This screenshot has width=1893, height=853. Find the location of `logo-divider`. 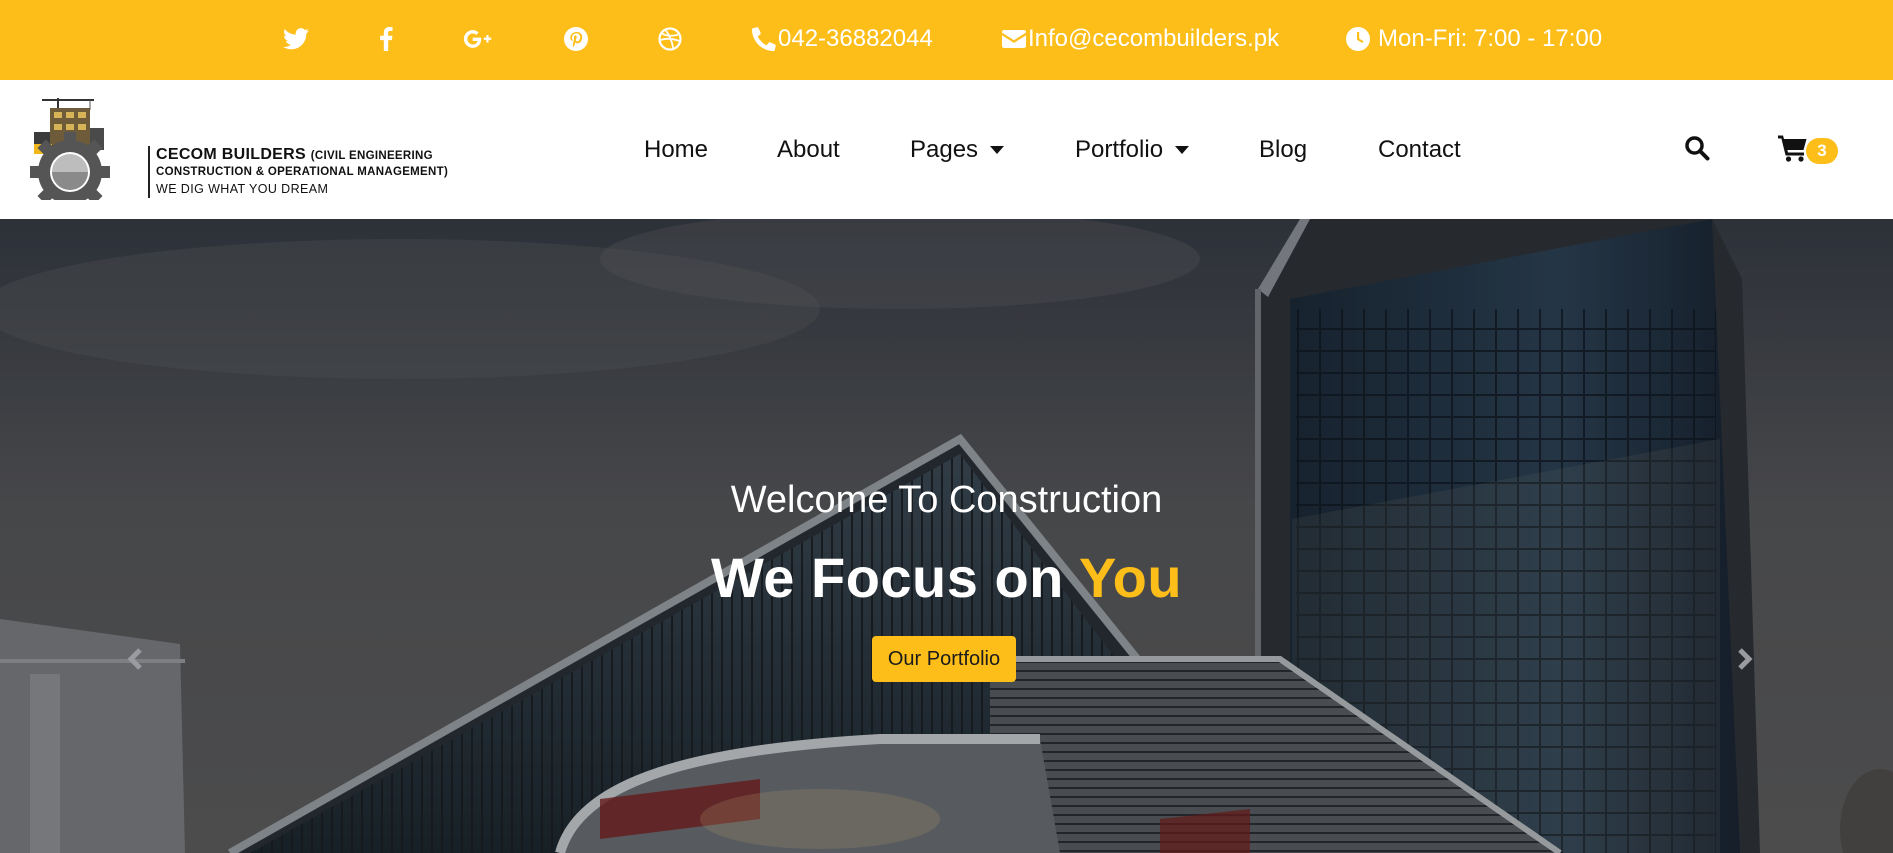

logo-divider is located at coordinates (149, 172).